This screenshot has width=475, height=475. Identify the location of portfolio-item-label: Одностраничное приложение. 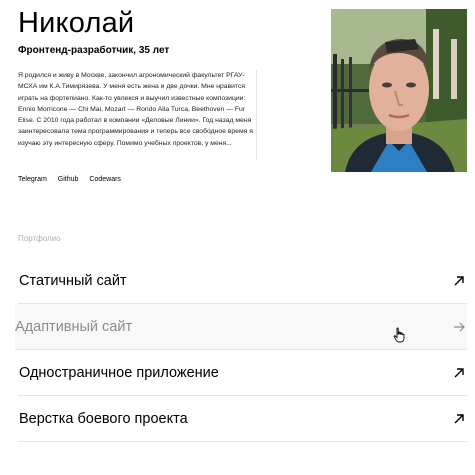
(119, 372).